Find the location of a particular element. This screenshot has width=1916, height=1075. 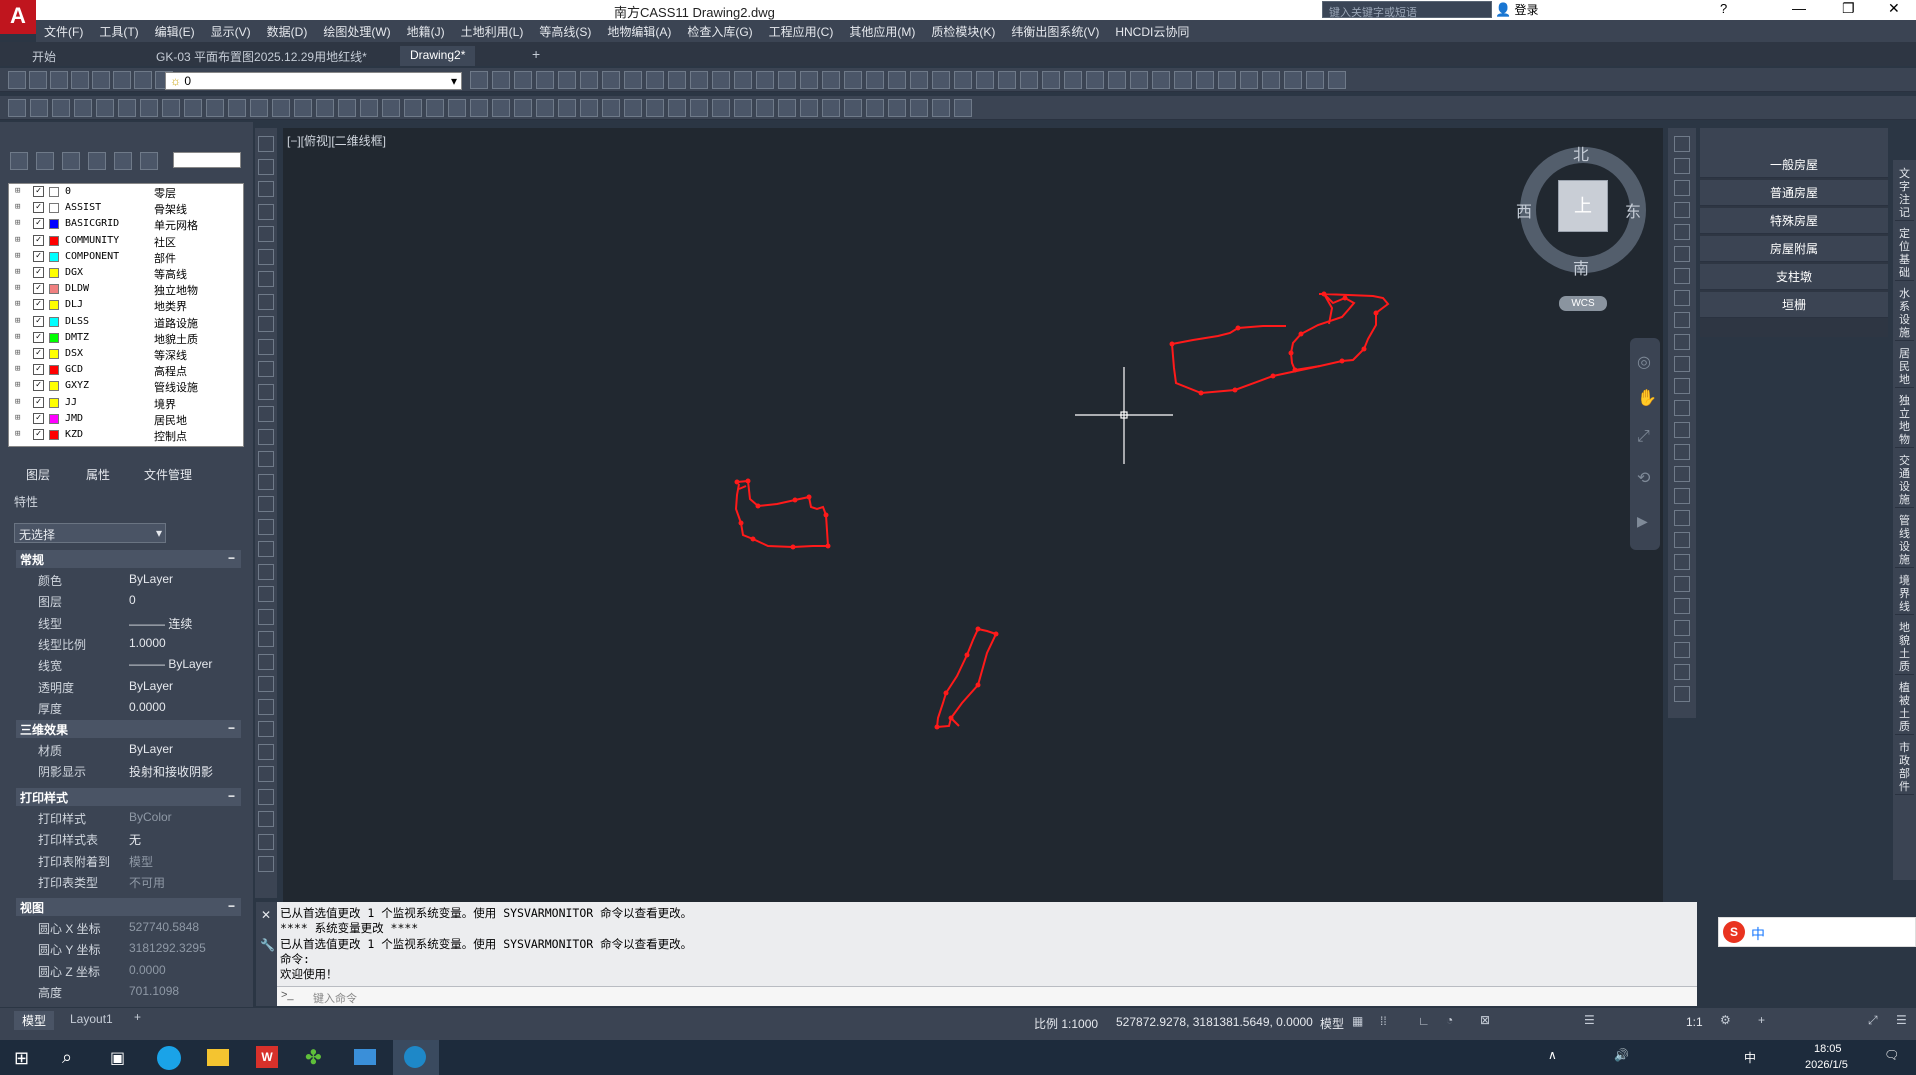

palette-side-tab: 文字注记 is located at coordinates (1904, 194).